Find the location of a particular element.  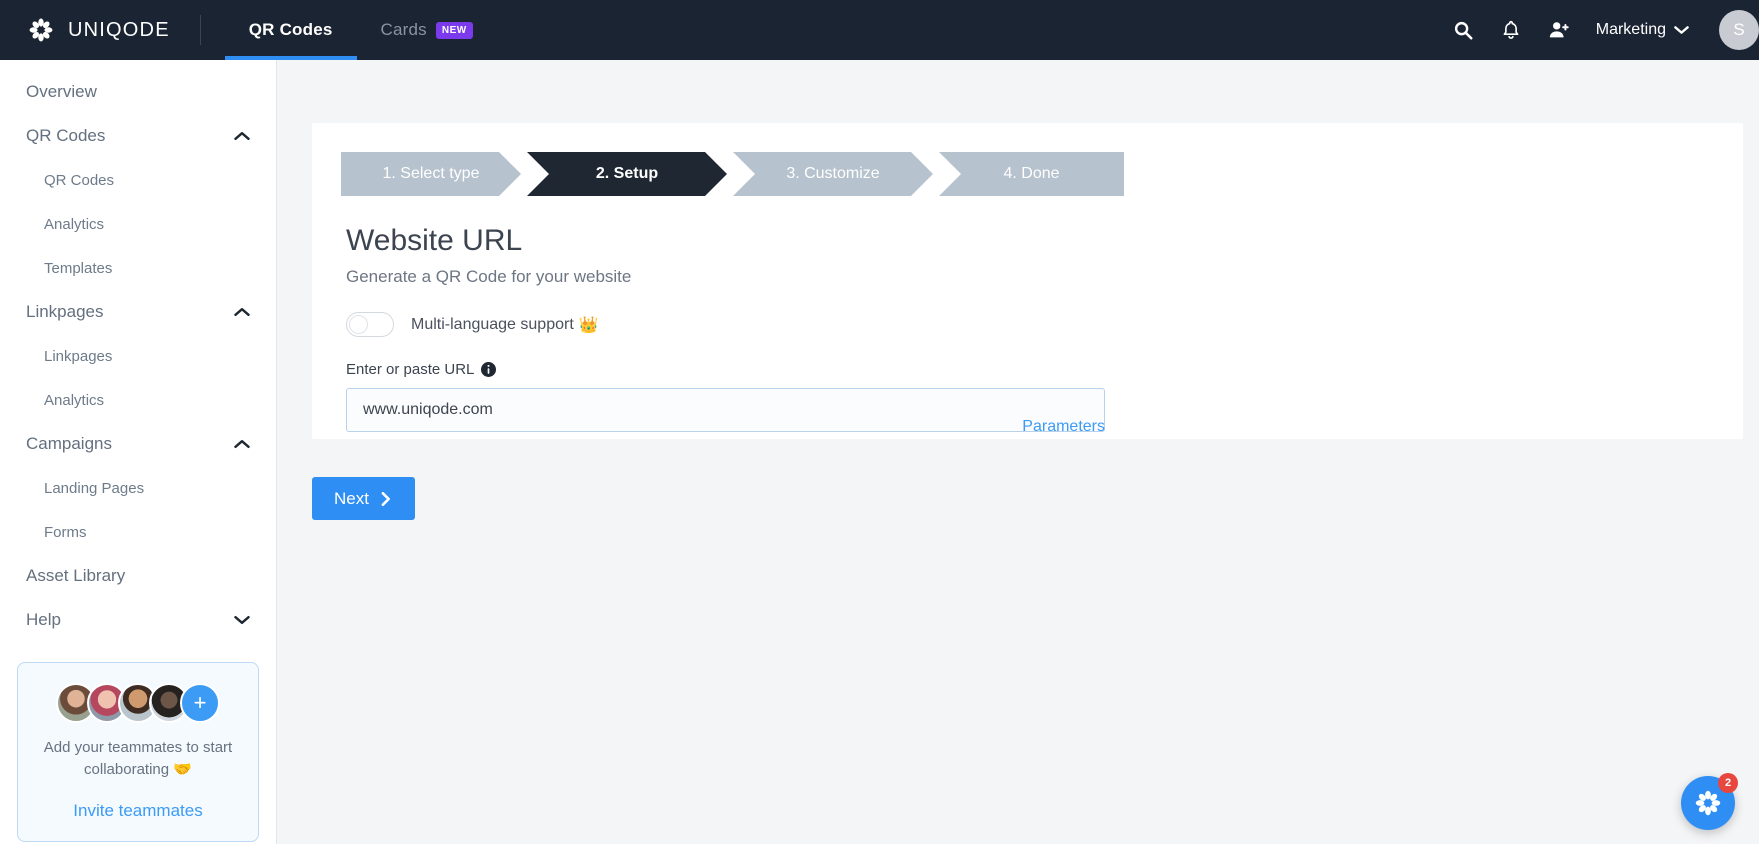

tab-qr-codes: QR Codes is located at coordinates (290, 30).